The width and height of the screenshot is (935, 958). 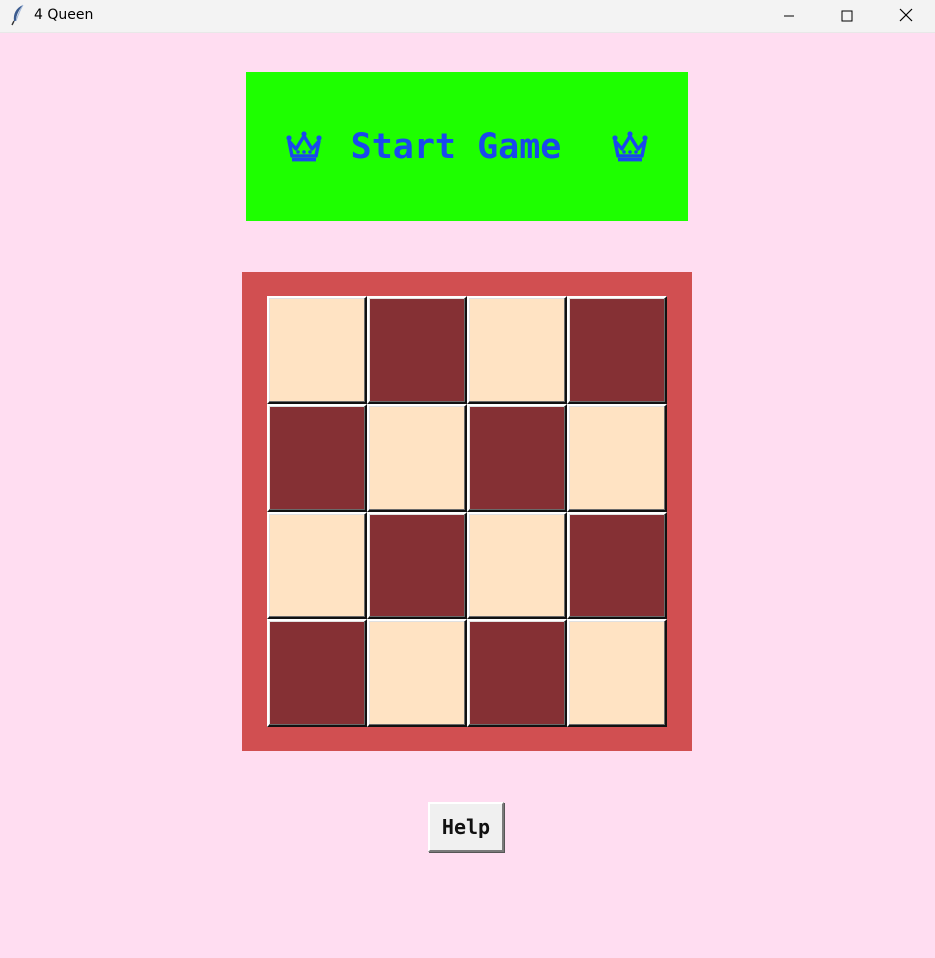 What do you see at coordinates (18, 15) in the screenshot?
I see `feather-icon` at bounding box center [18, 15].